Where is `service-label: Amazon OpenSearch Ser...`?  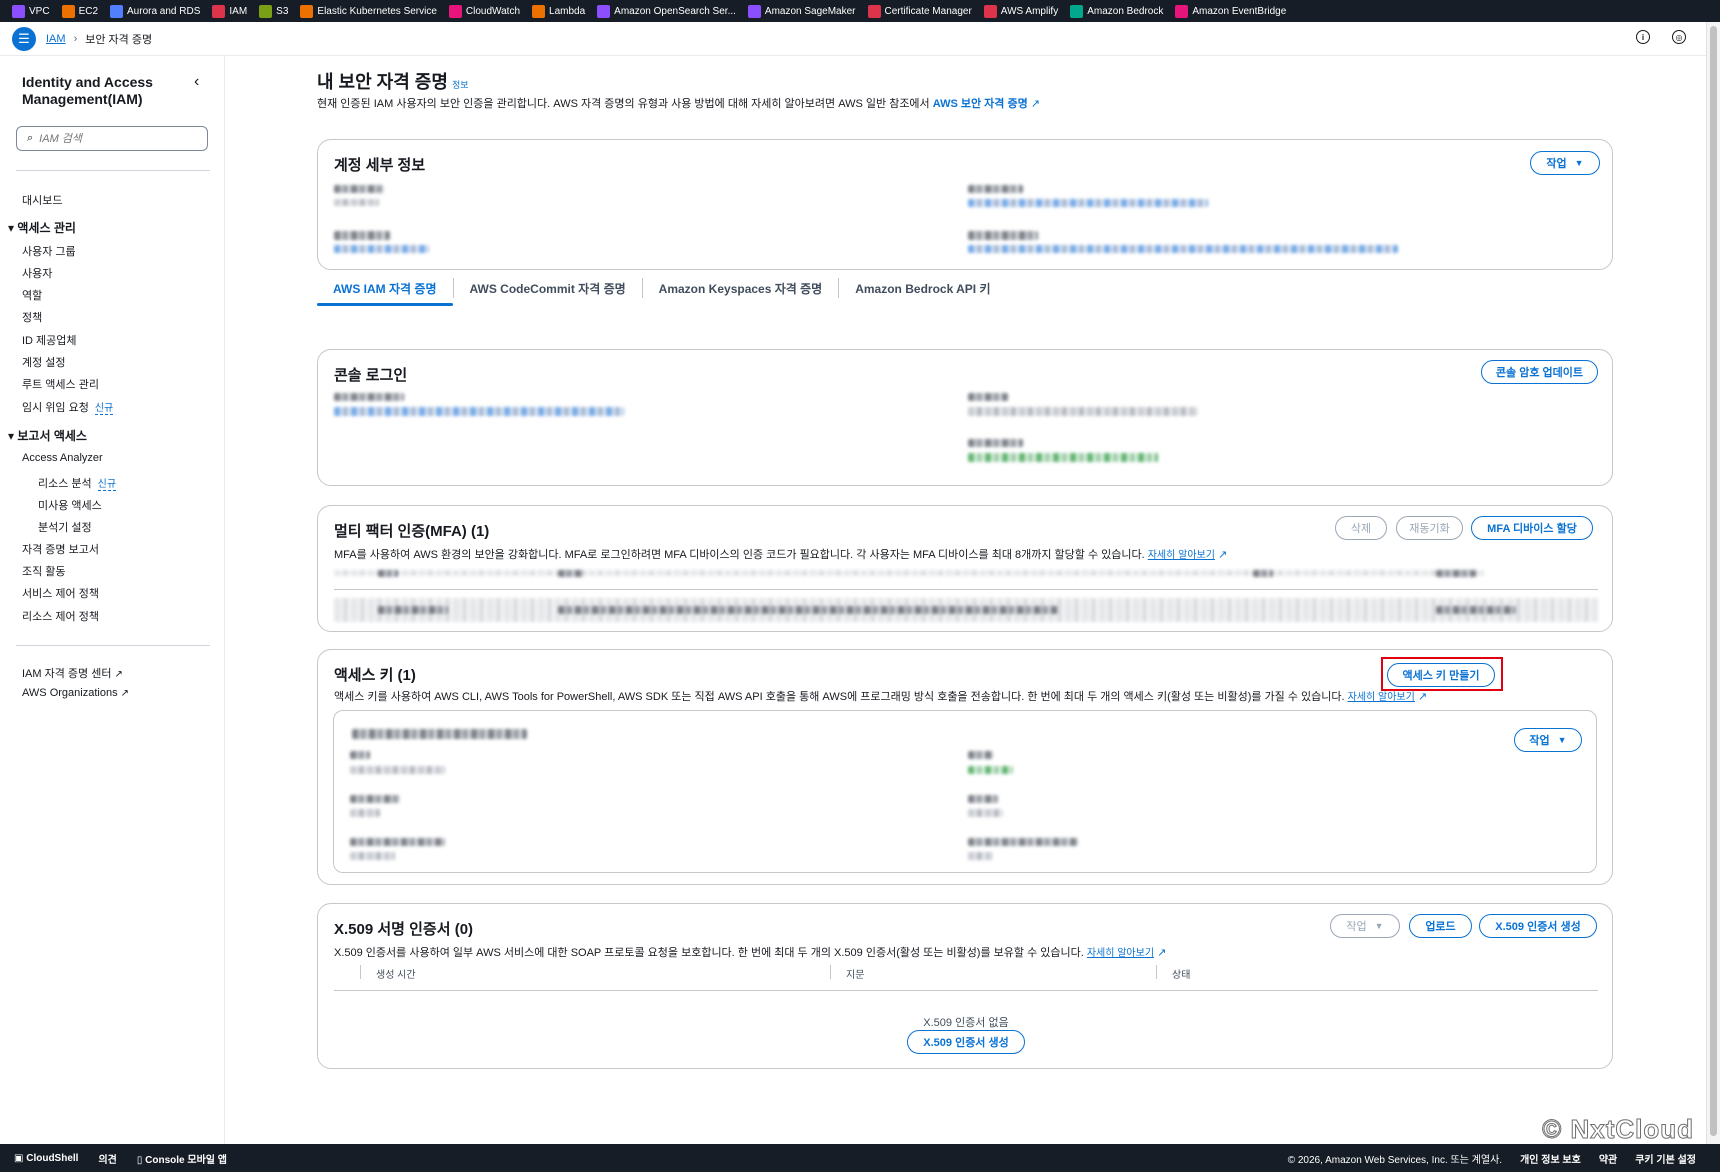
service-label: Amazon OpenSearch Ser... is located at coordinates (675, 11).